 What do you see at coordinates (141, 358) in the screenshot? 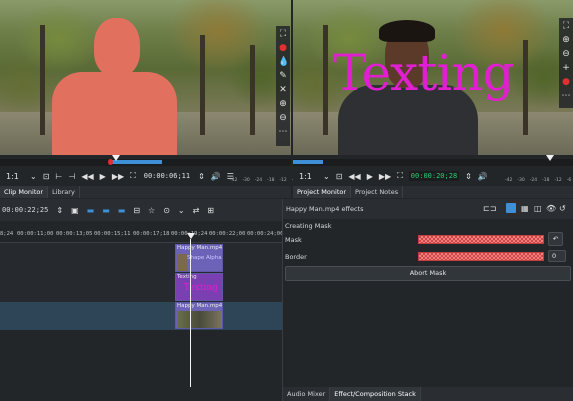
I see `timeline-track-empty` at bounding box center [141, 358].